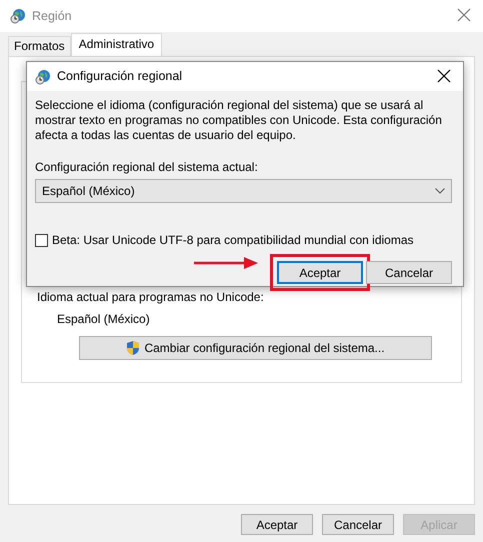 This screenshot has height=542, width=483. I want to click on dialog-button: Cancelar, so click(409, 272).